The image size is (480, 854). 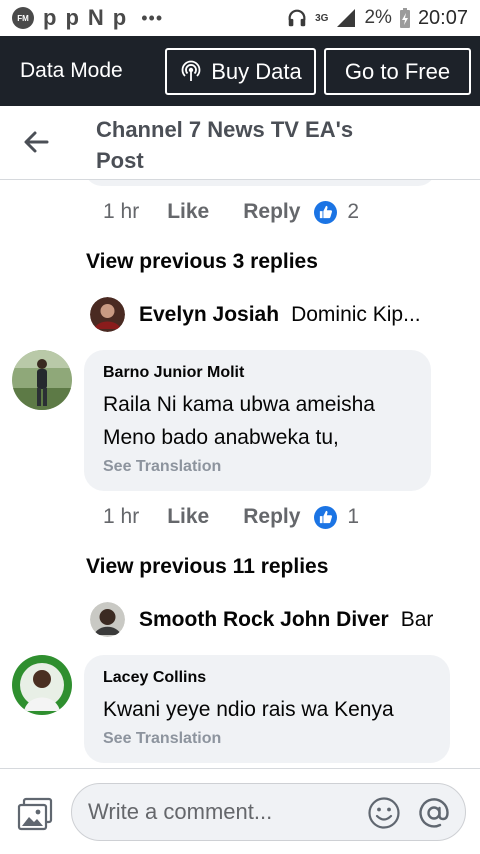 I want to click on comment-meta-row: 1 hr Like Reply 2, so click(x=231, y=212).